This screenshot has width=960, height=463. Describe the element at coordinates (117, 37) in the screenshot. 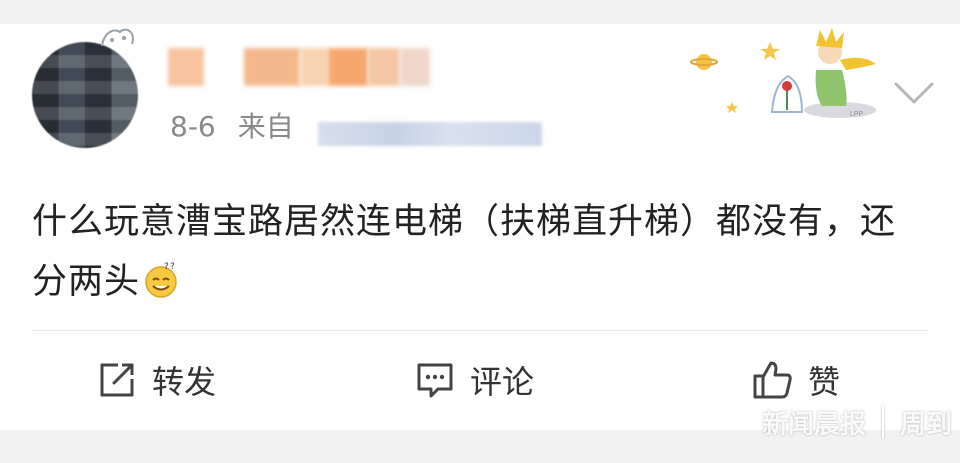

I see `avatar-decoration-icon` at that location.